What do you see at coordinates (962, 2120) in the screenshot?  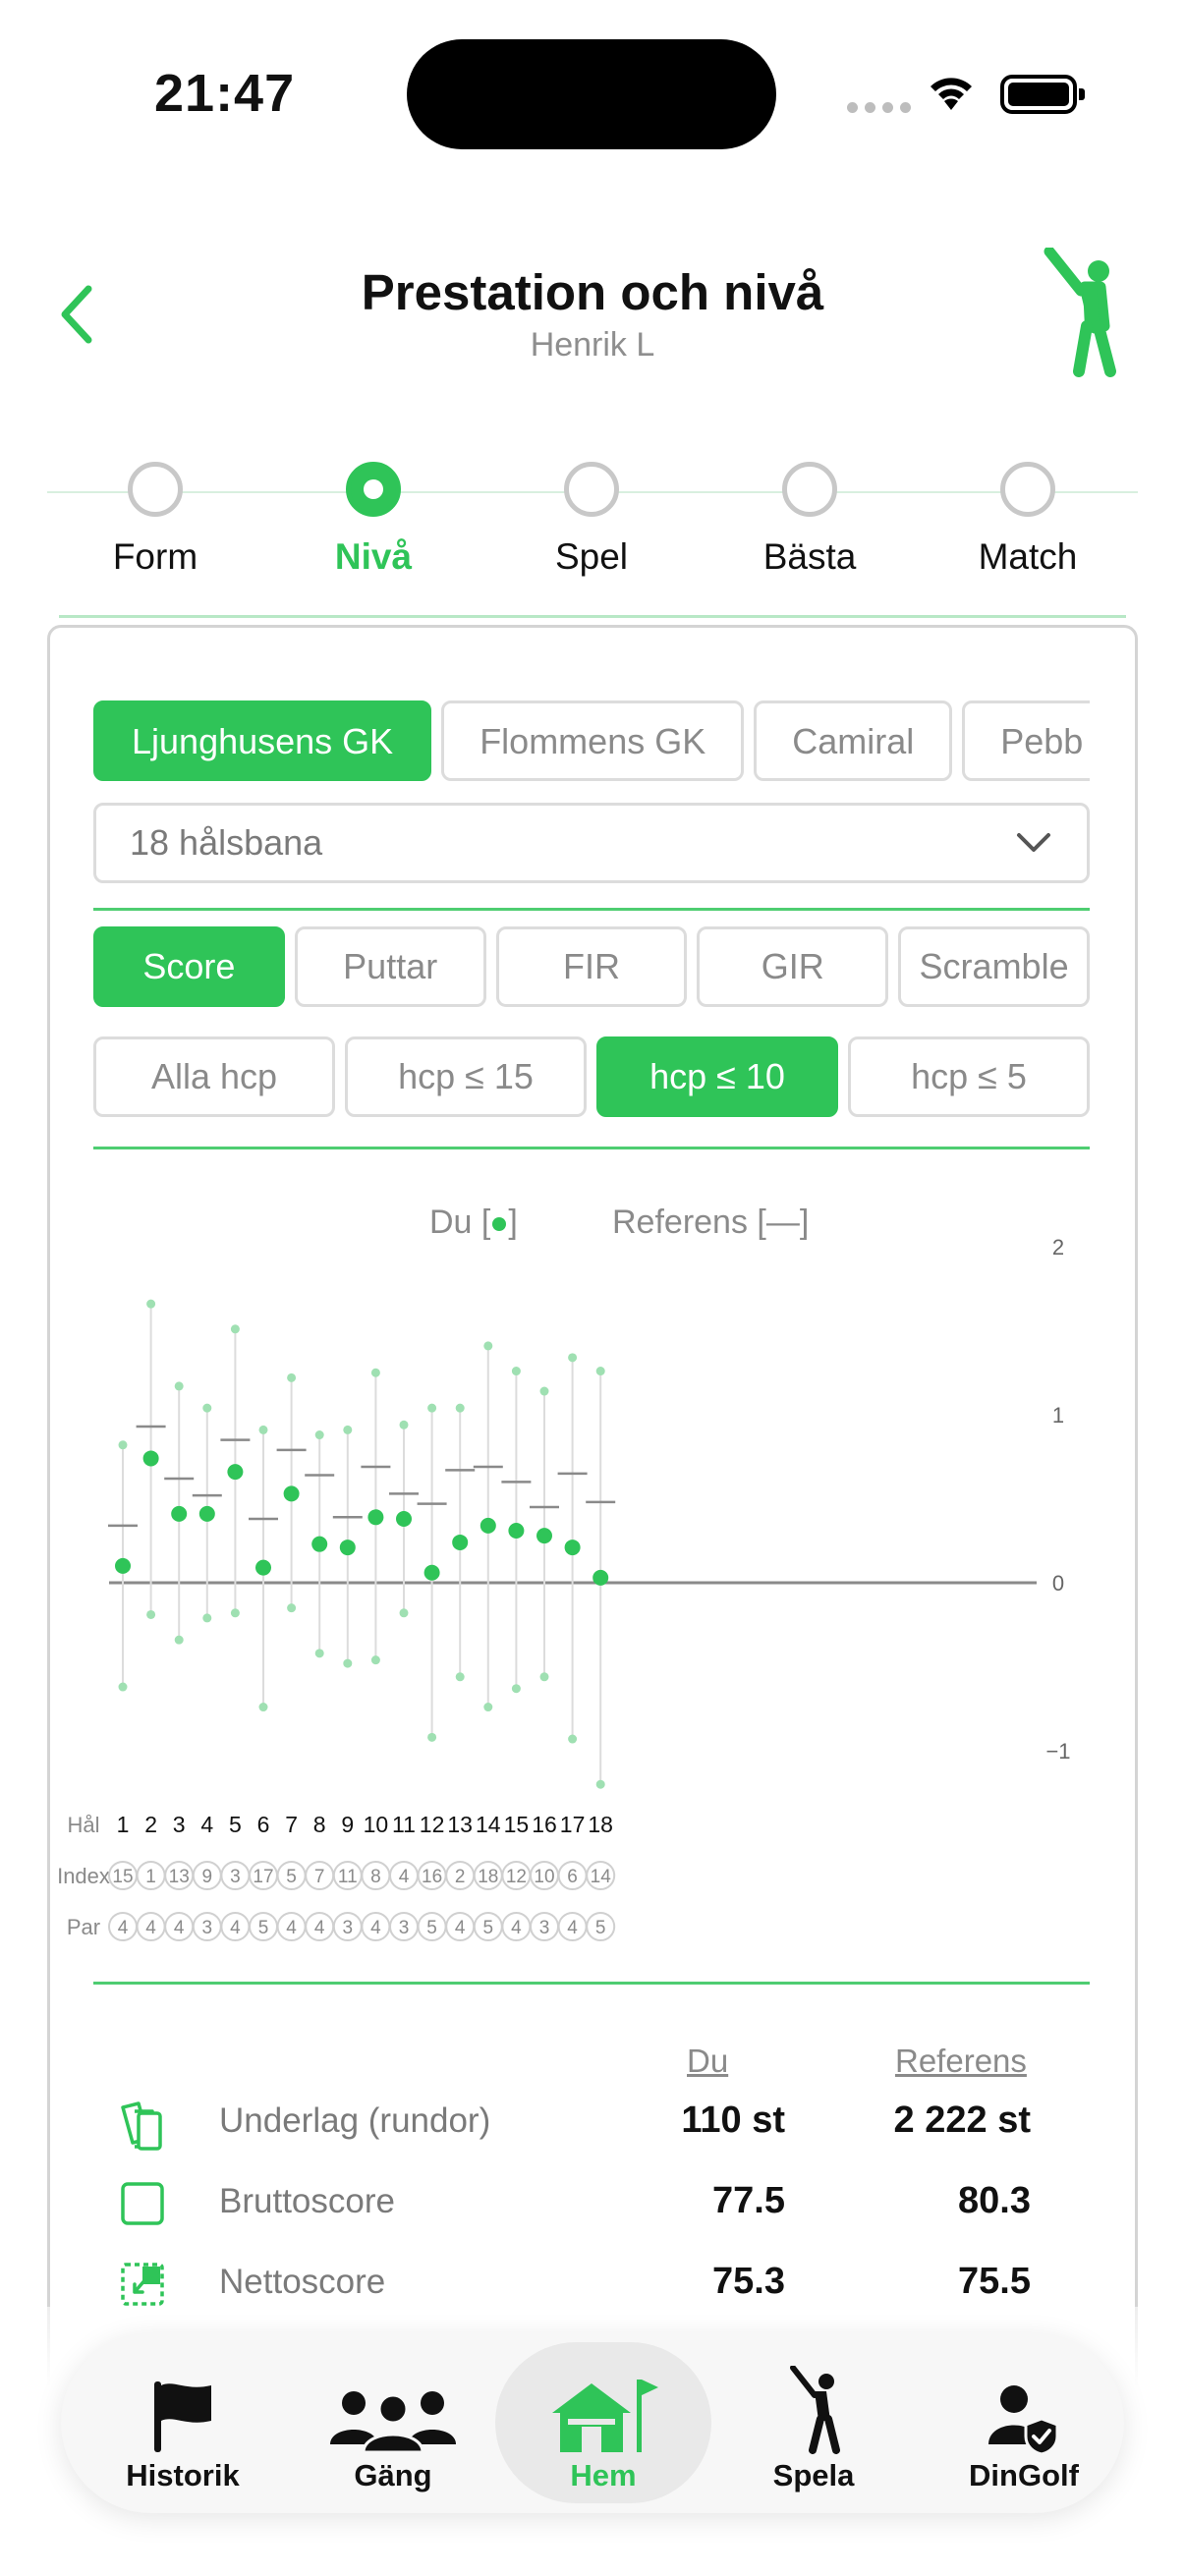 I see `stat-ref: 2 222 st` at bounding box center [962, 2120].